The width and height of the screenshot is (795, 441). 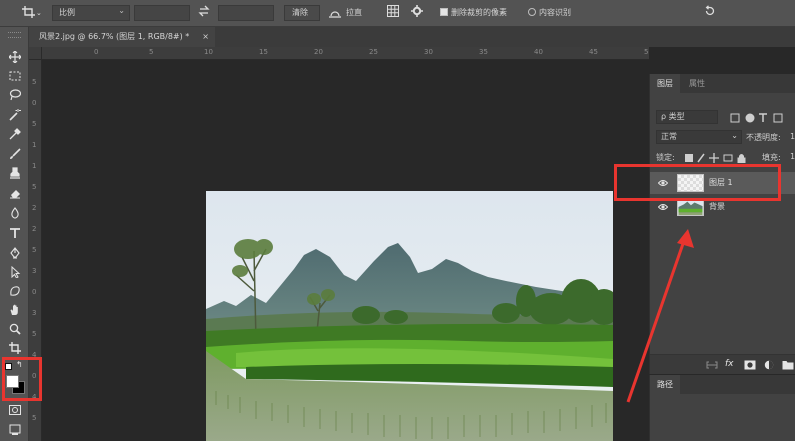 I want to click on pen-icon, so click(x=15, y=253).